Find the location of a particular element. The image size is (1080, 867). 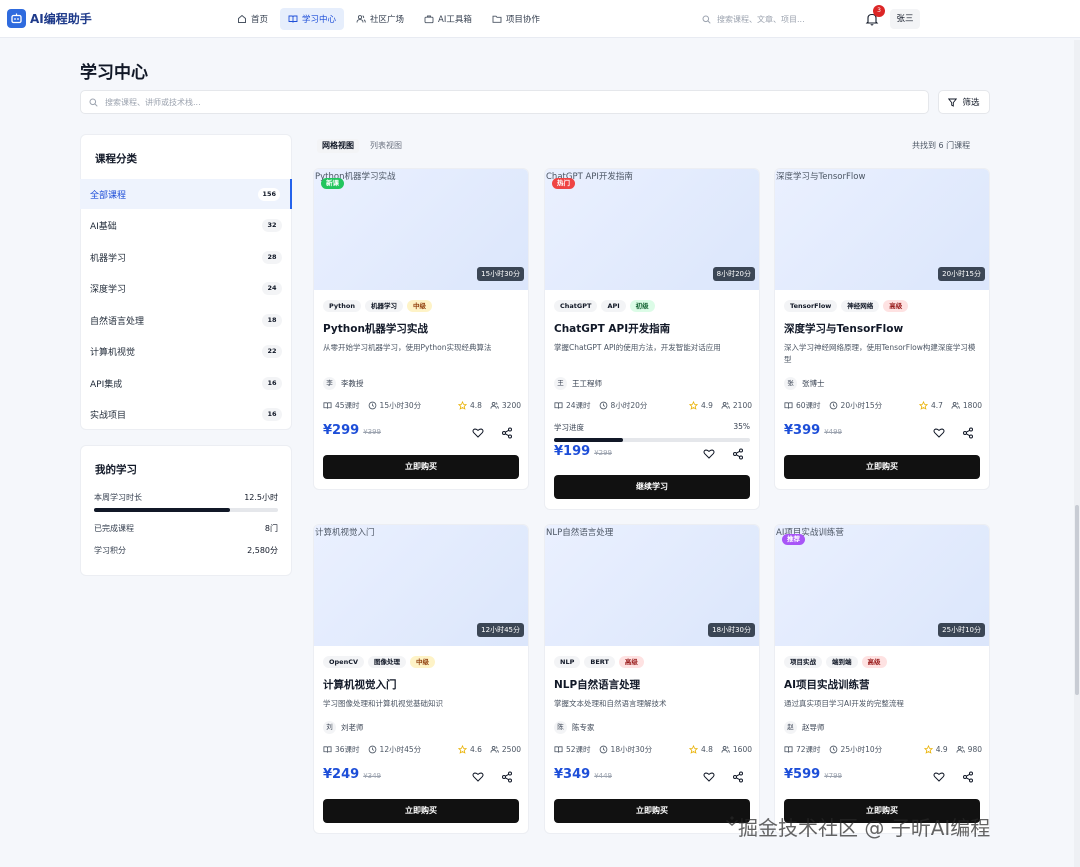

author-name: 李教授 is located at coordinates (352, 383).